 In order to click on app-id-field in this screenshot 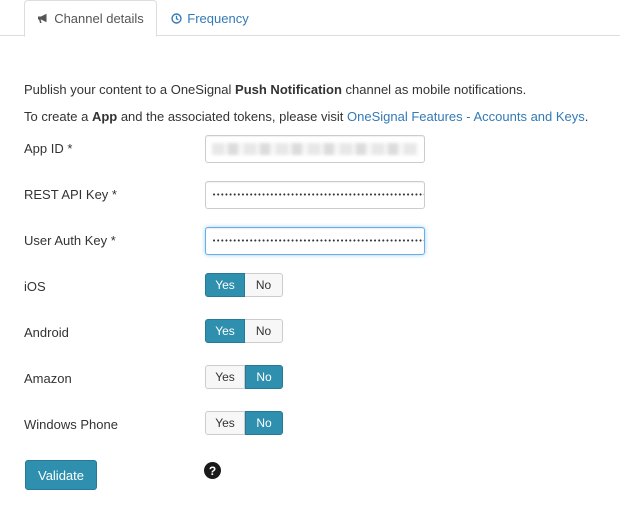, I will do `click(315, 149)`.